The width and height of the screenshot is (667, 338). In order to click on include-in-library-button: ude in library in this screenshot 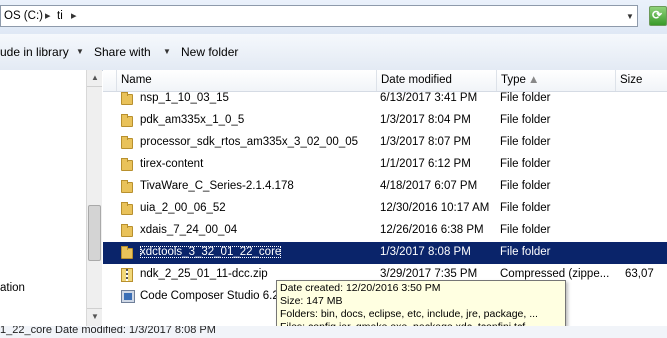, I will do `click(34, 52)`.